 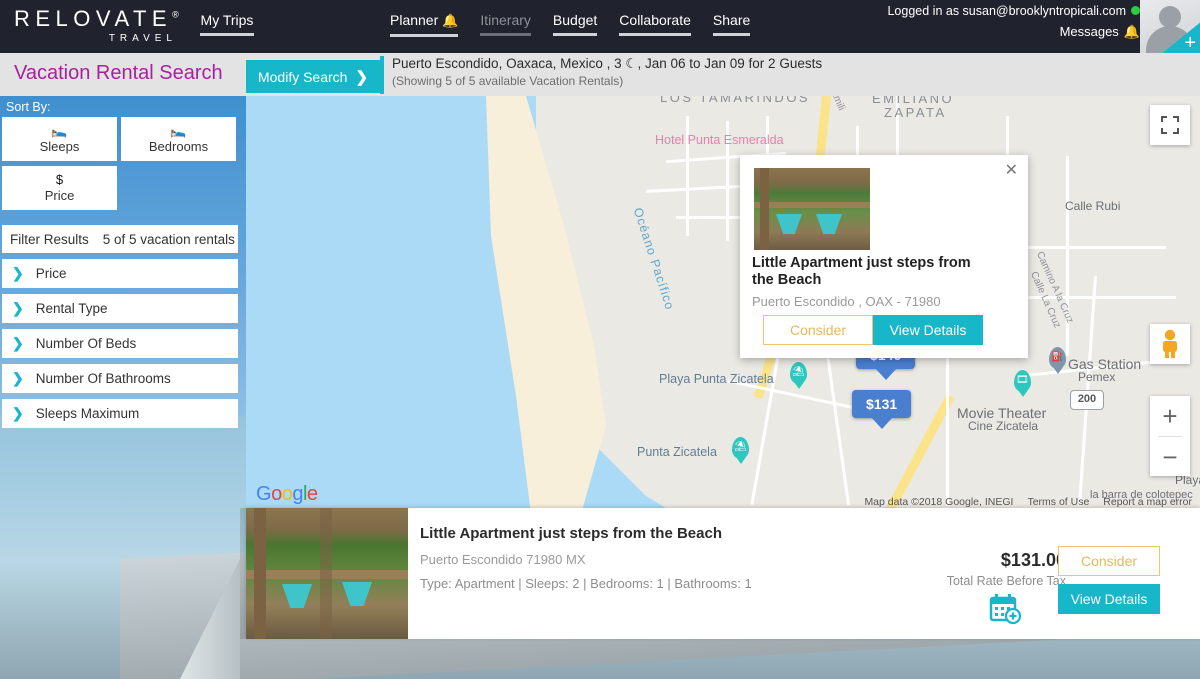 I want to click on nav-item-budget: Budget, so click(x=575, y=24).